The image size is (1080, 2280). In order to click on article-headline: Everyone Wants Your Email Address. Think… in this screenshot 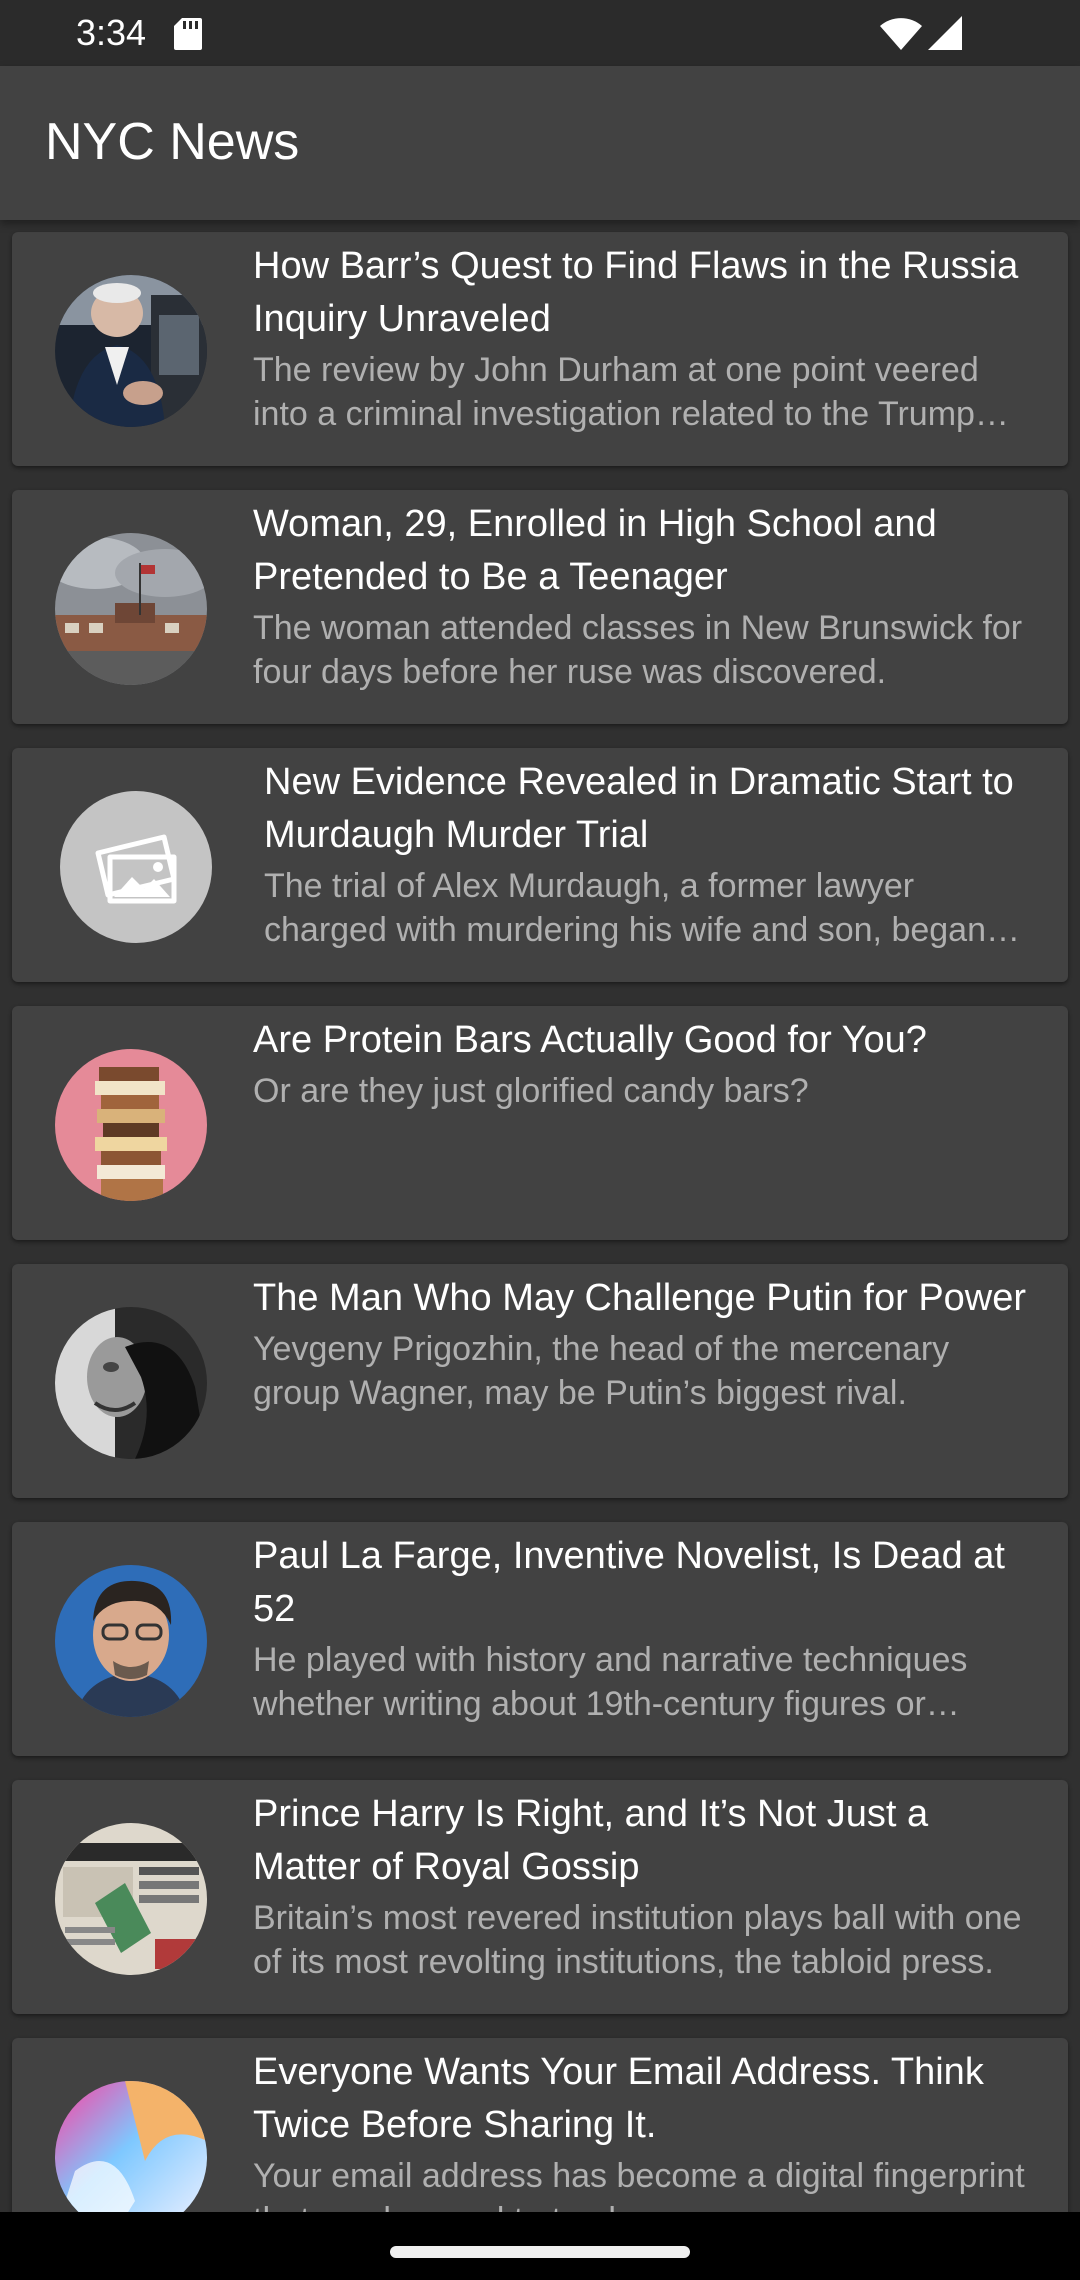, I will do `click(618, 2098)`.